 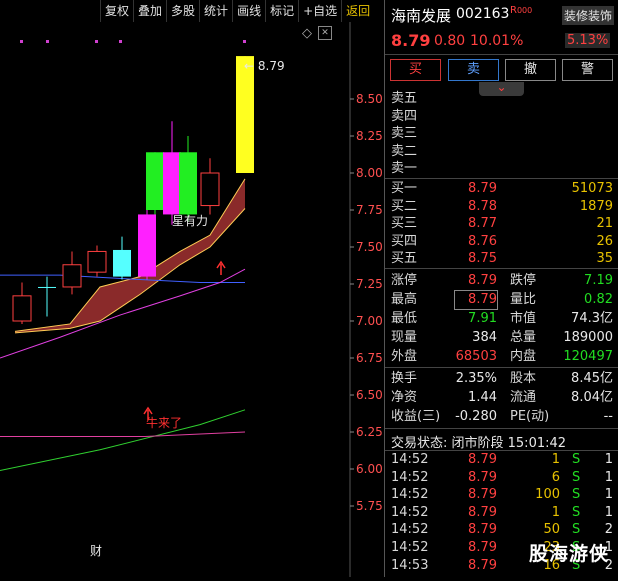 What do you see at coordinates (521, 10) in the screenshot?
I see `stock-tag: R000` at bounding box center [521, 10].